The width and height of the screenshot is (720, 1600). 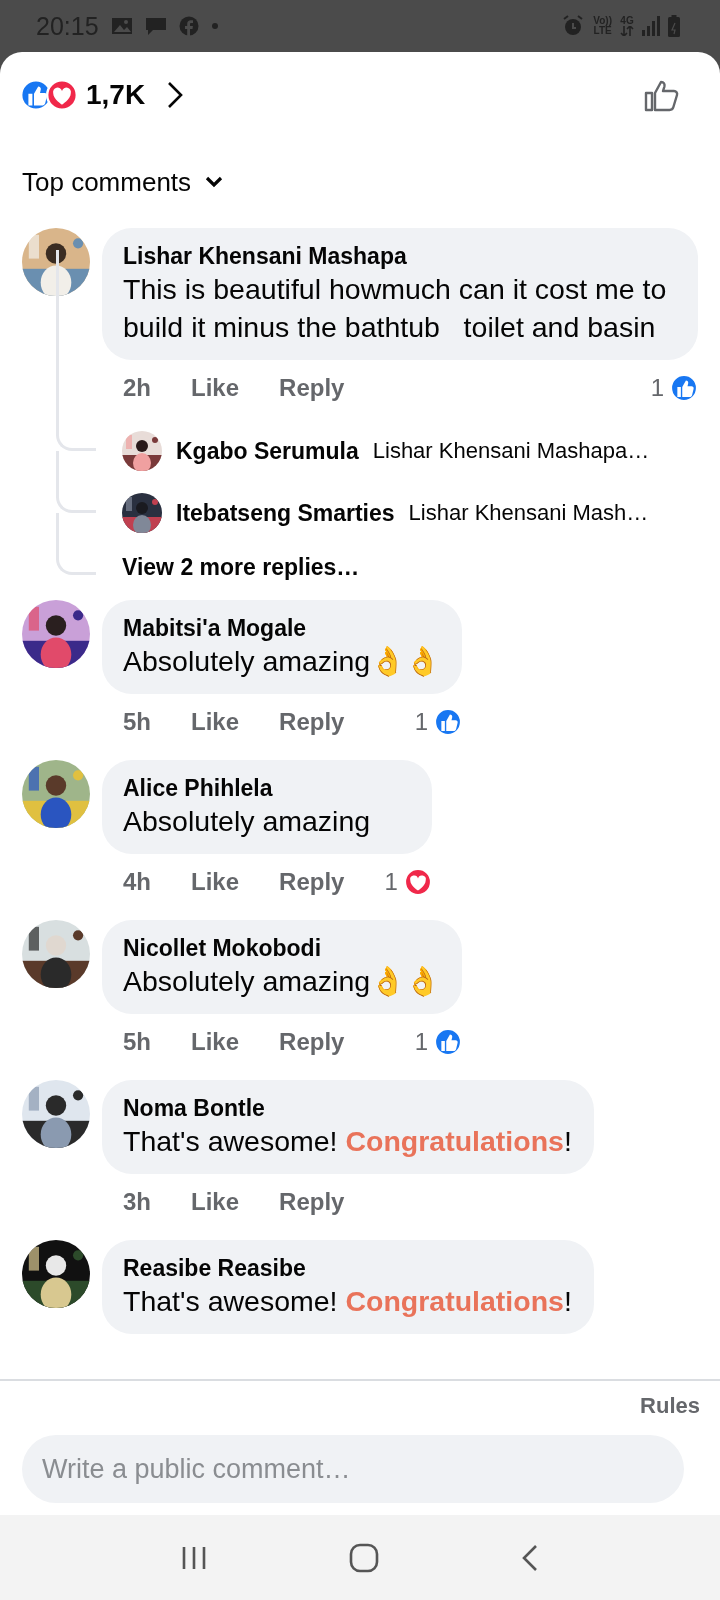 What do you see at coordinates (285, 513) in the screenshot?
I see `reply-author: Itebatseng Smarties` at bounding box center [285, 513].